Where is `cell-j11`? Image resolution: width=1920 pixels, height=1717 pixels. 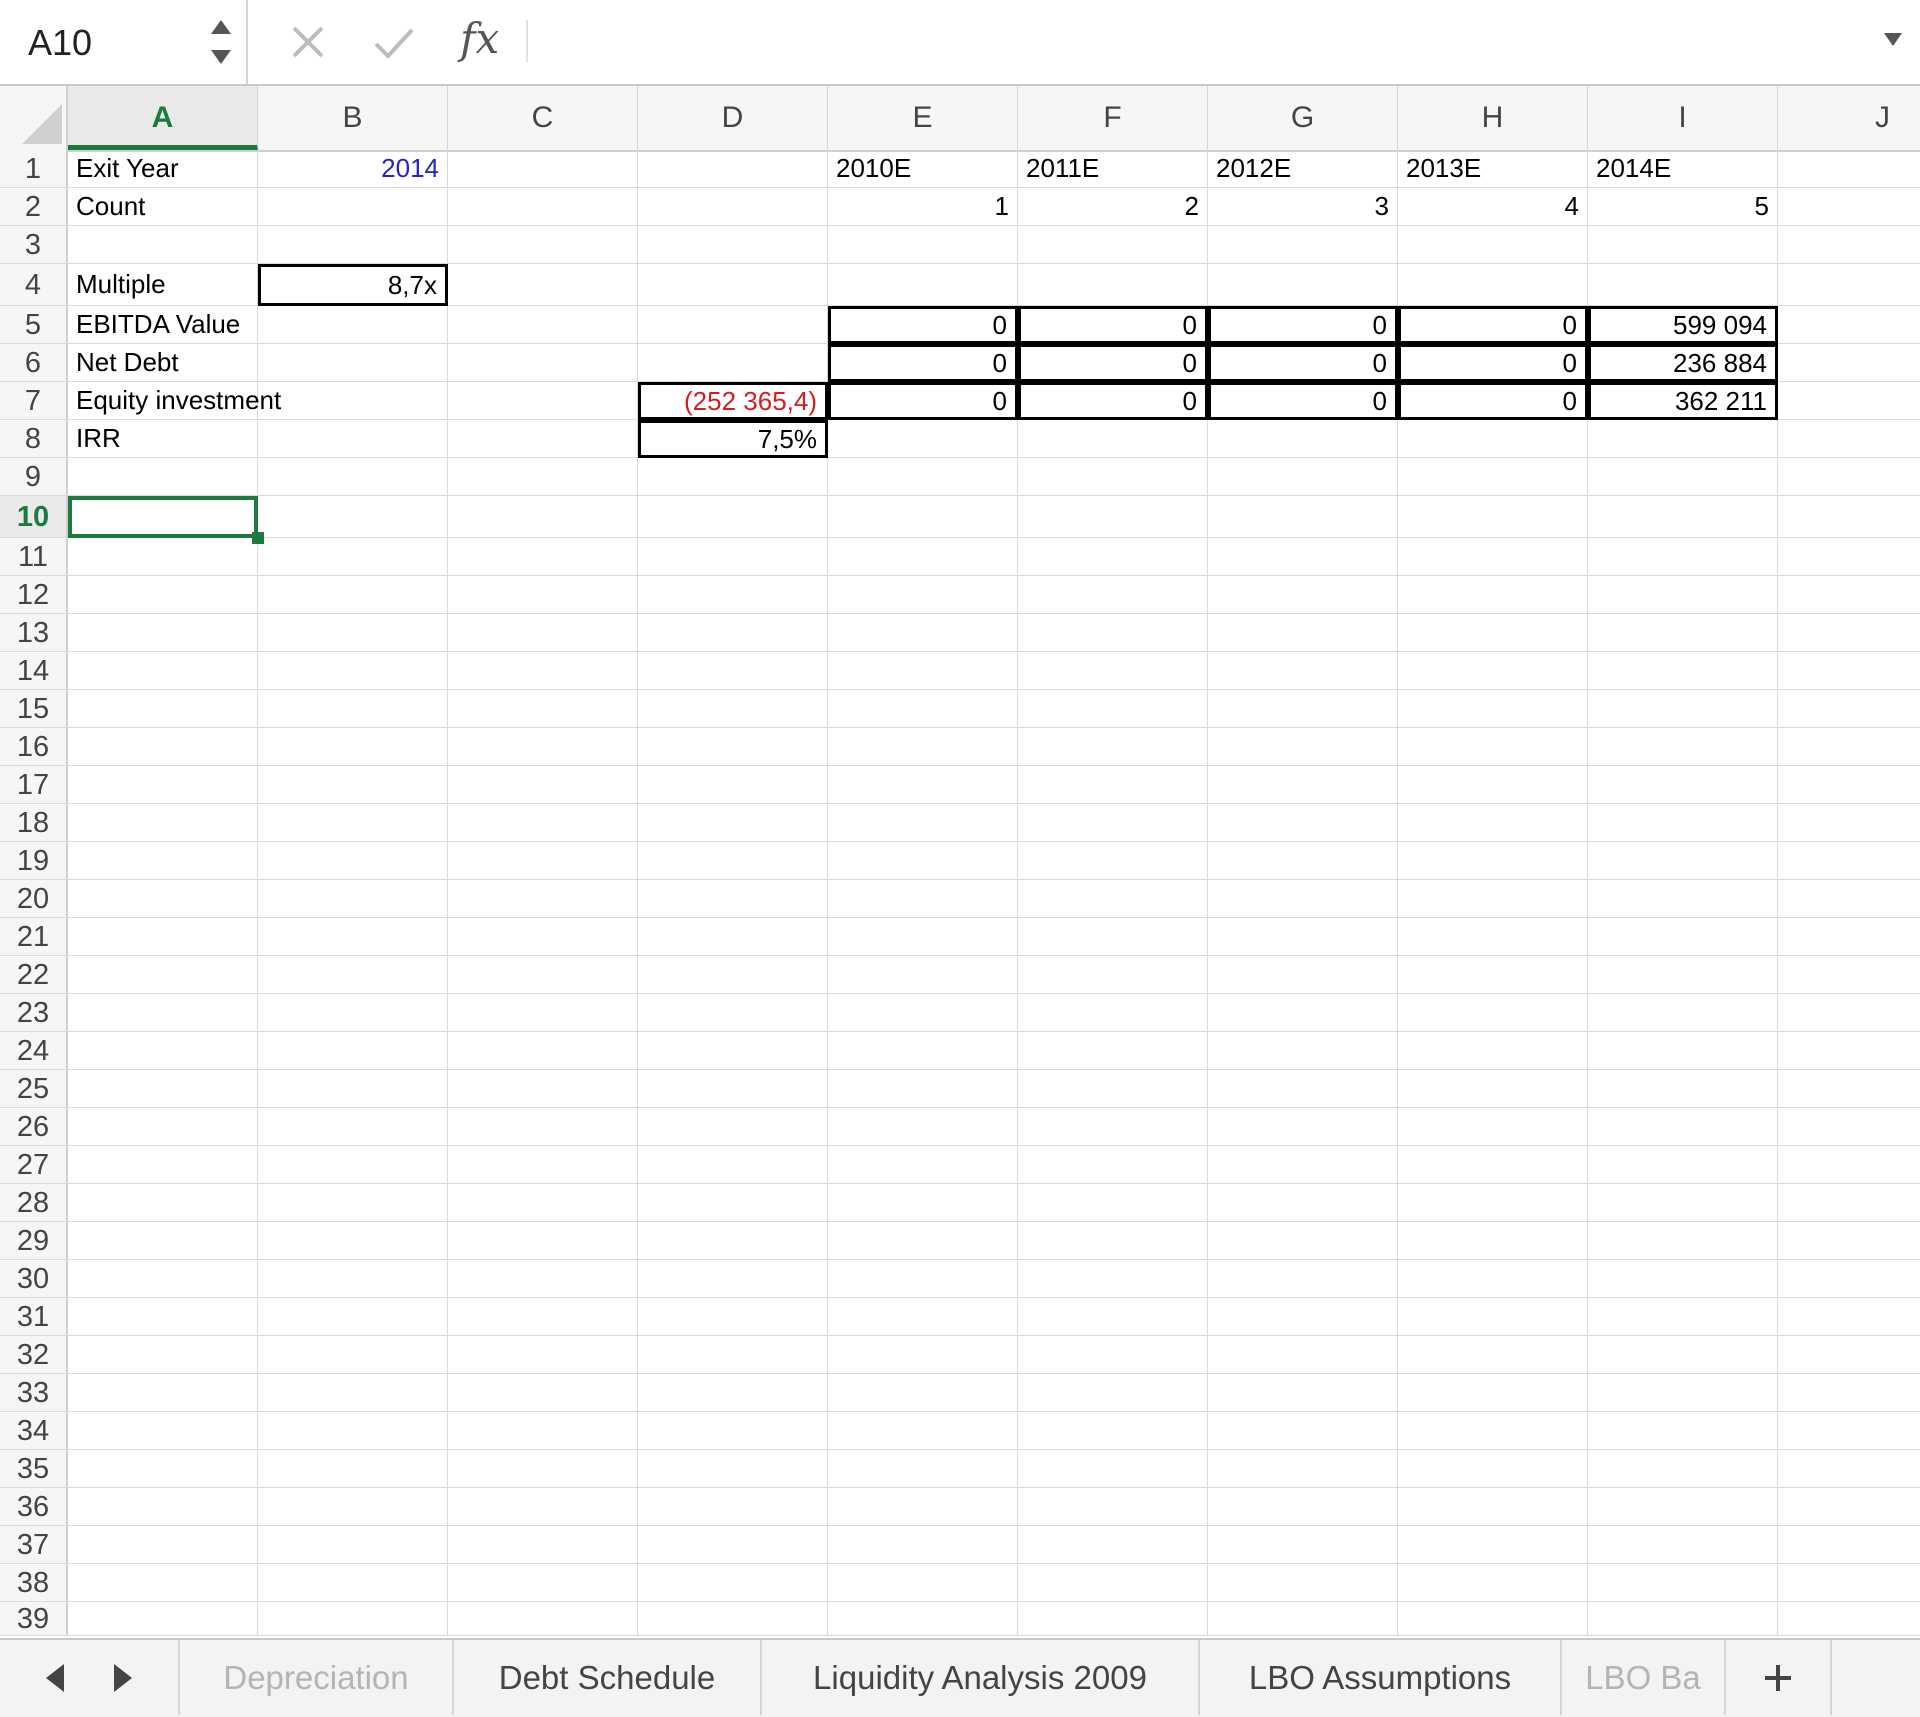 cell-j11 is located at coordinates (1849, 557).